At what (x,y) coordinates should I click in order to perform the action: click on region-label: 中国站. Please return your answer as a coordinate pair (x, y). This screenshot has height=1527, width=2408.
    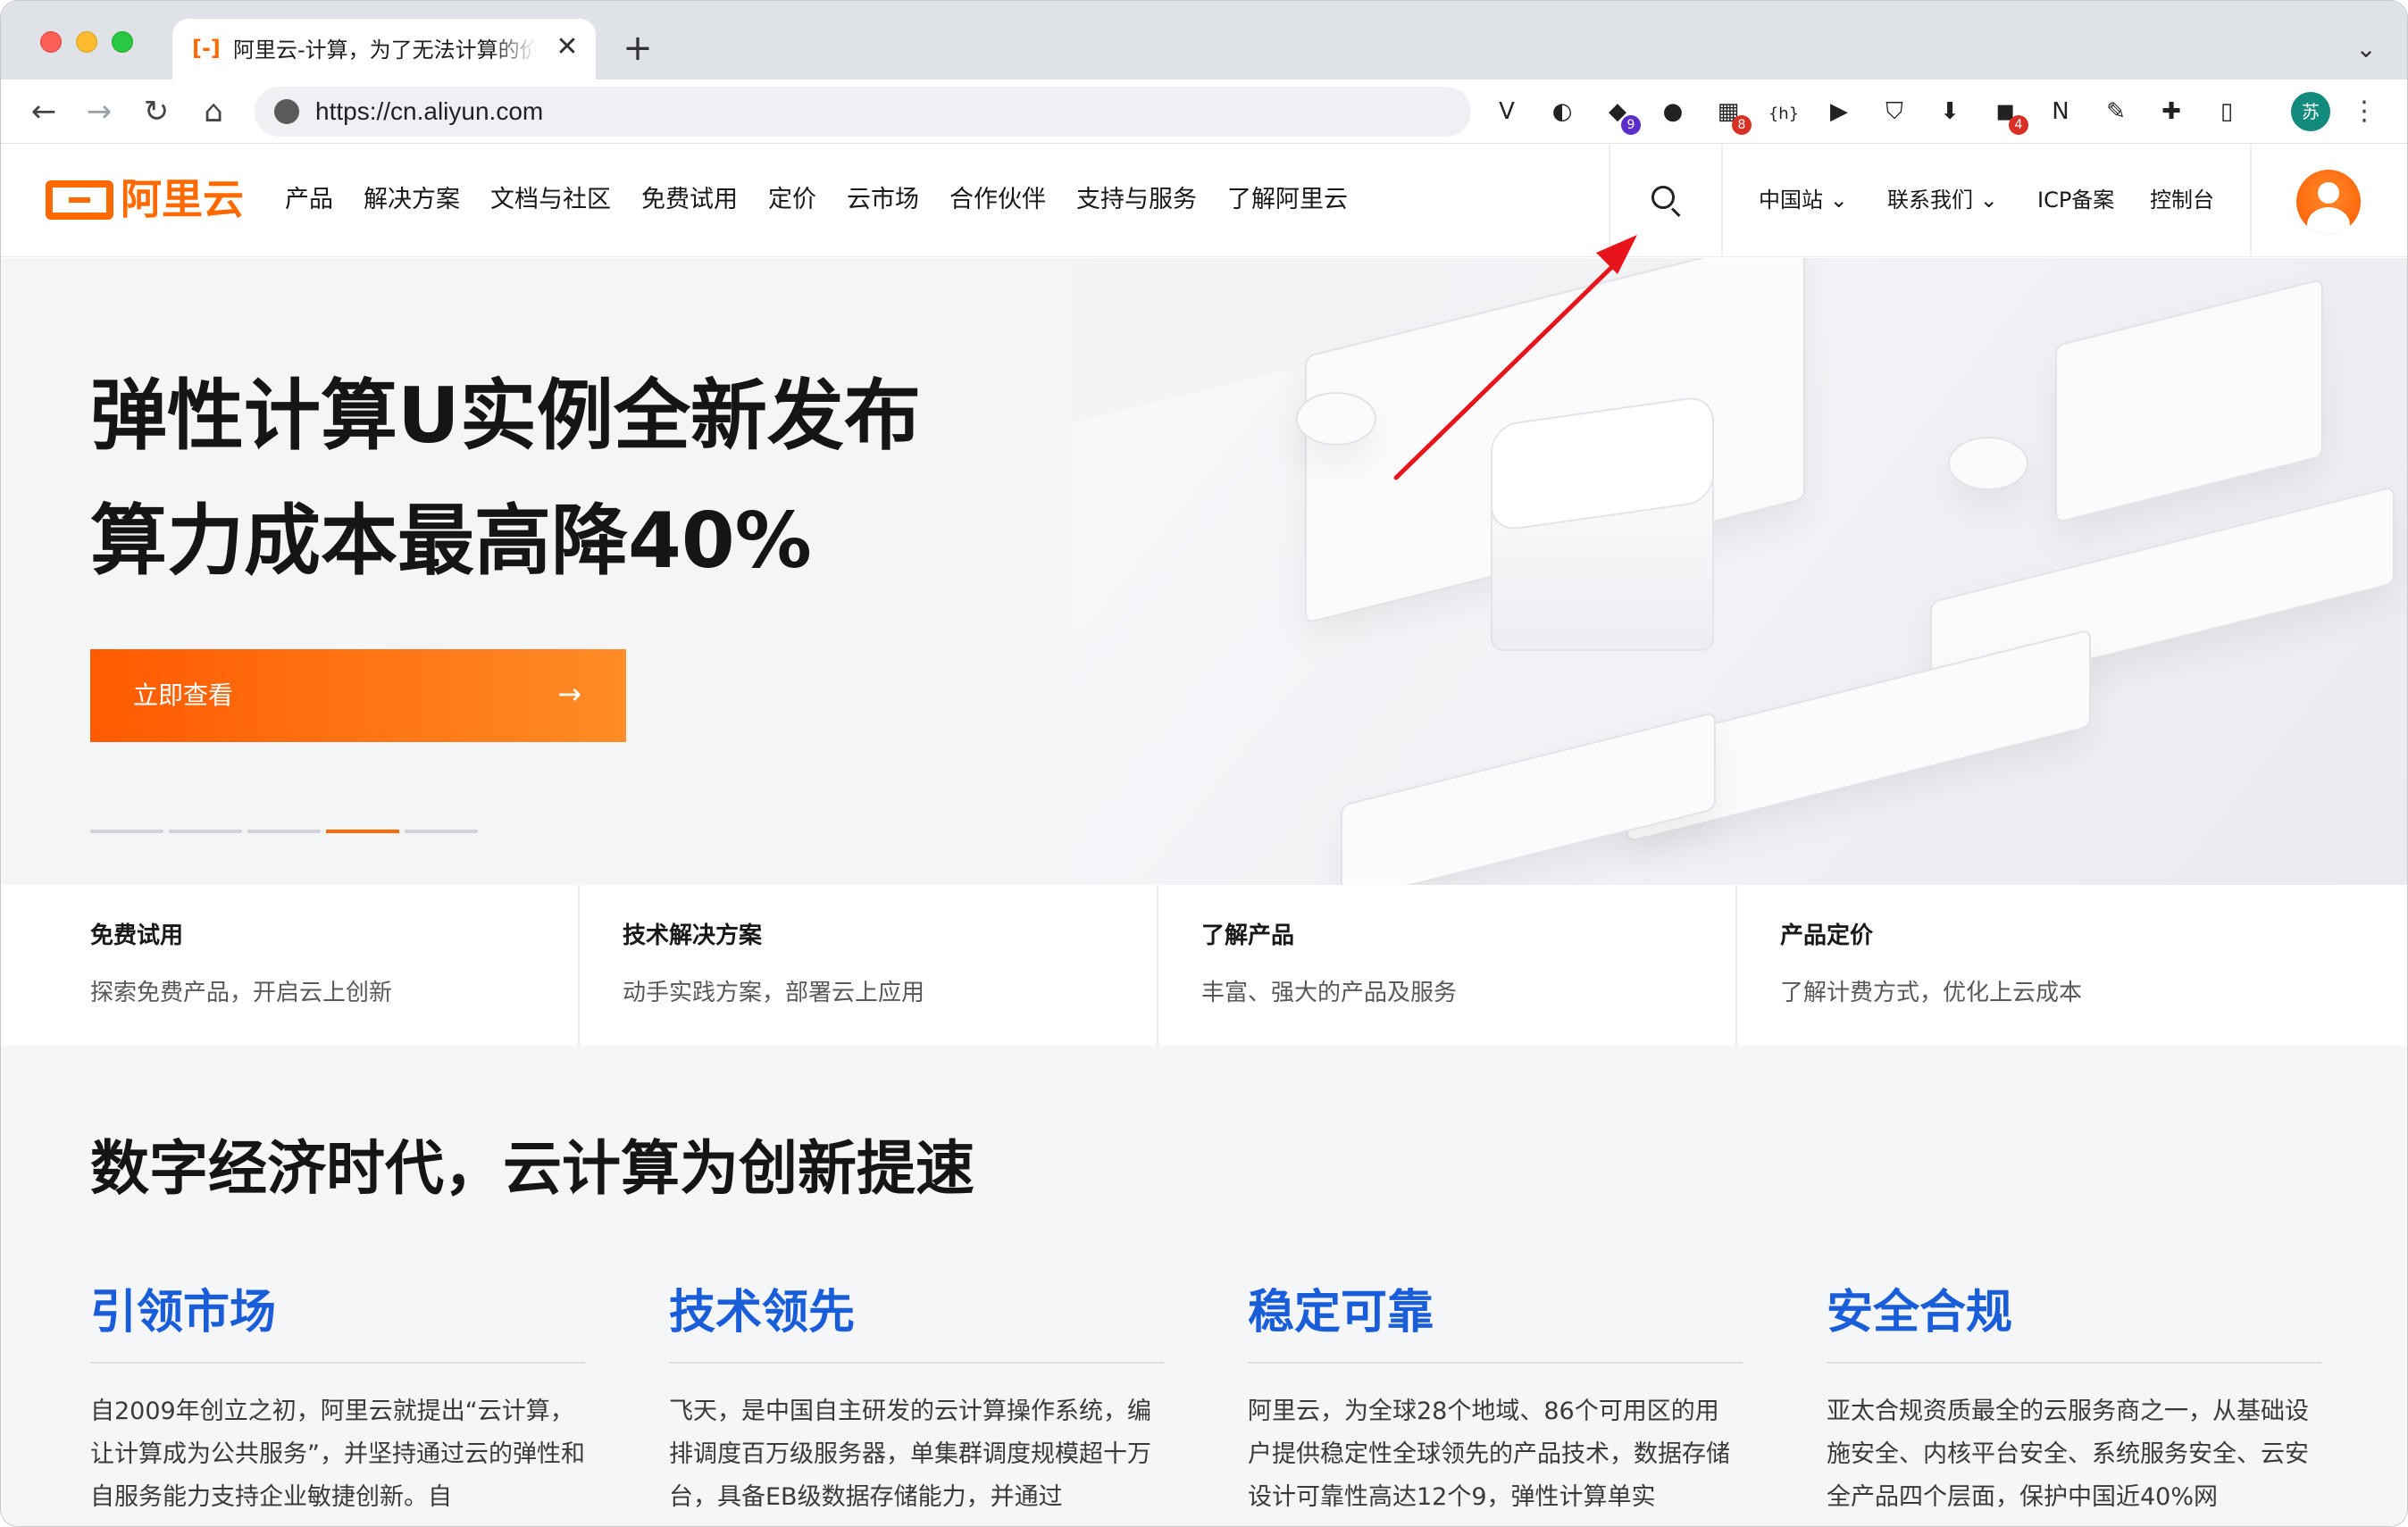
    Looking at the image, I should click on (1791, 201).